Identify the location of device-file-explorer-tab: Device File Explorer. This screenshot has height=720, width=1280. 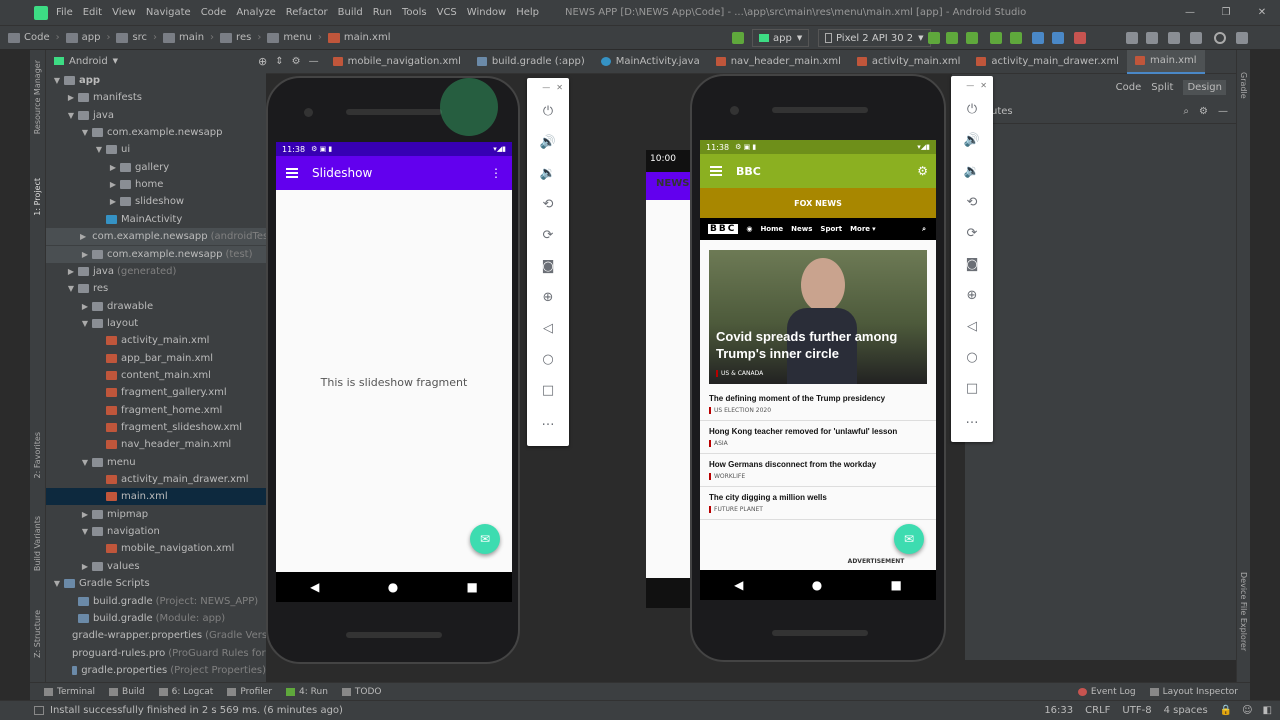
(1243, 611).